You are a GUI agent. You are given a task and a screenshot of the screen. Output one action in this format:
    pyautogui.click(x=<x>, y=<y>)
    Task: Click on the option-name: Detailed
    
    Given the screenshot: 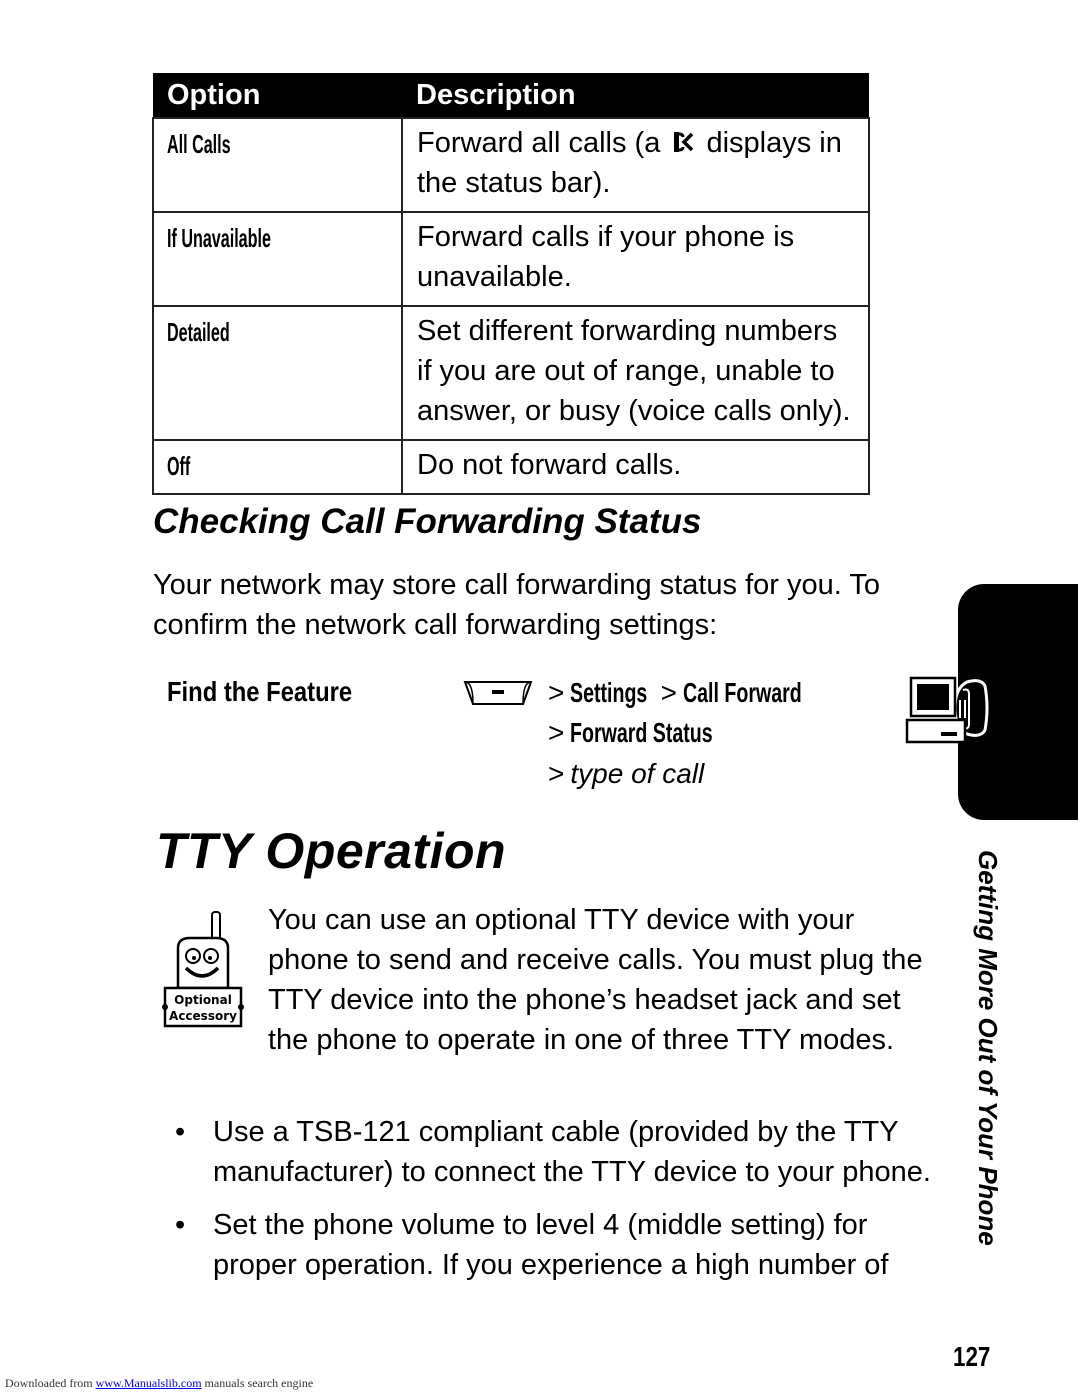 What is the action you would take?
    pyautogui.click(x=198, y=332)
    